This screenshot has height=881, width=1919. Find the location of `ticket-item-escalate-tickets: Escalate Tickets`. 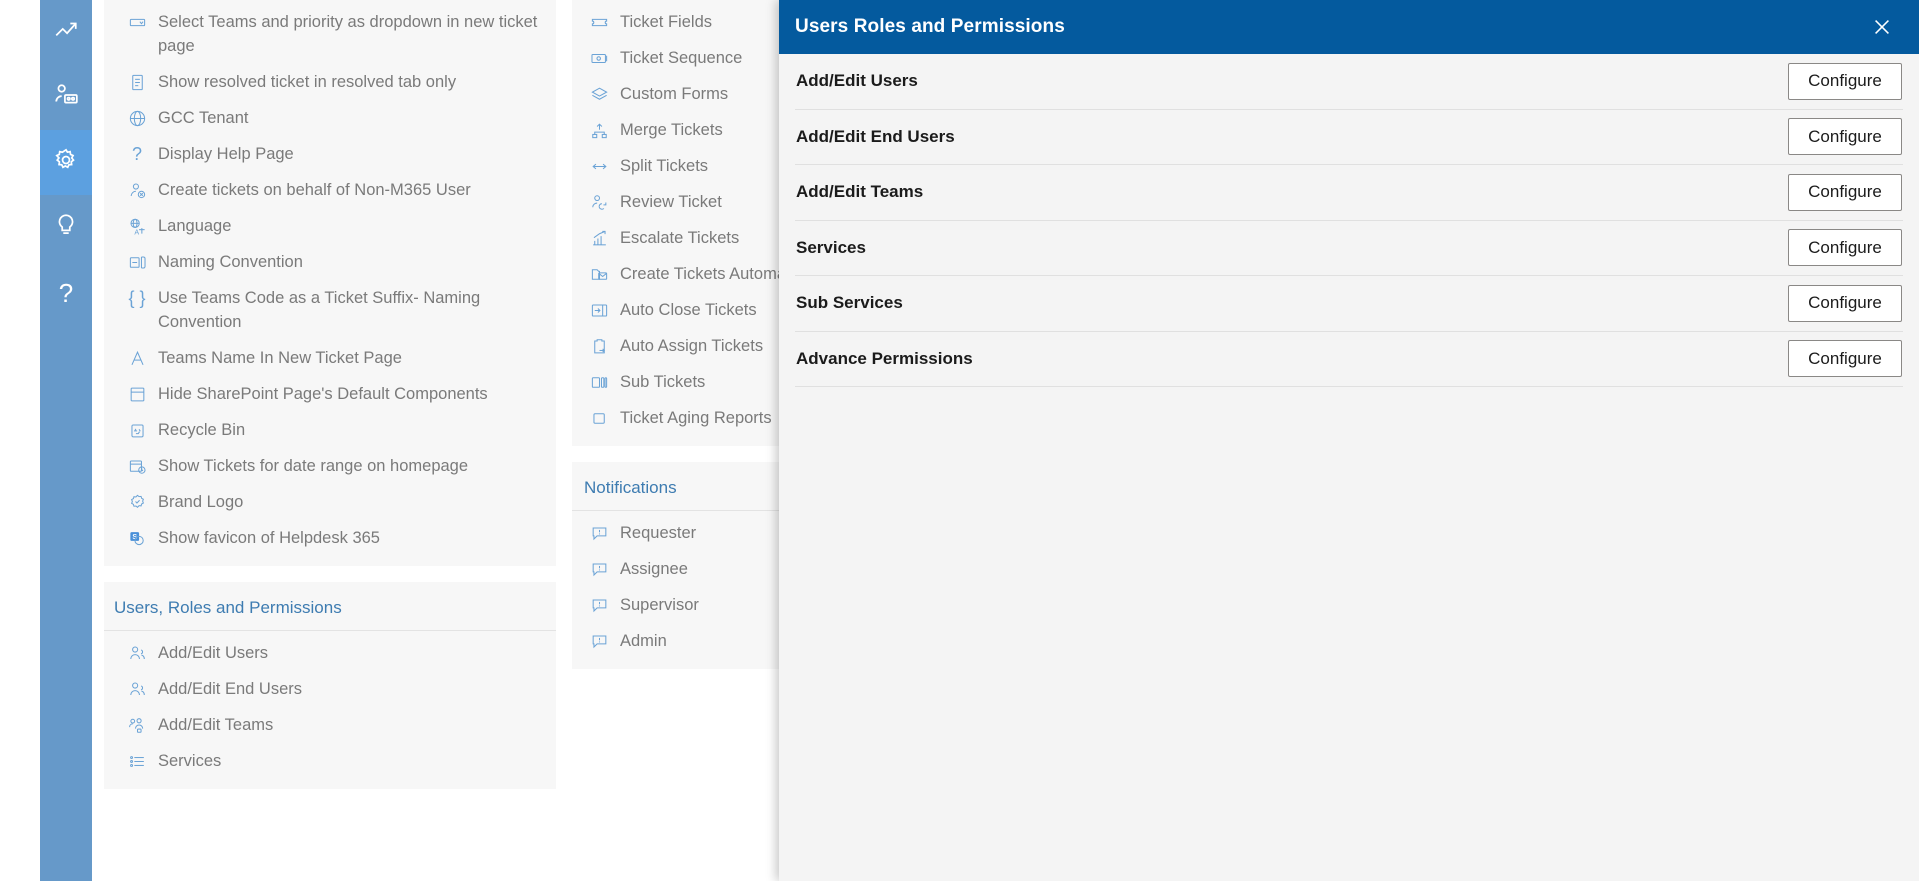

ticket-item-escalate-tickets: Escalate Tickets is located at coordinates (681, 238).